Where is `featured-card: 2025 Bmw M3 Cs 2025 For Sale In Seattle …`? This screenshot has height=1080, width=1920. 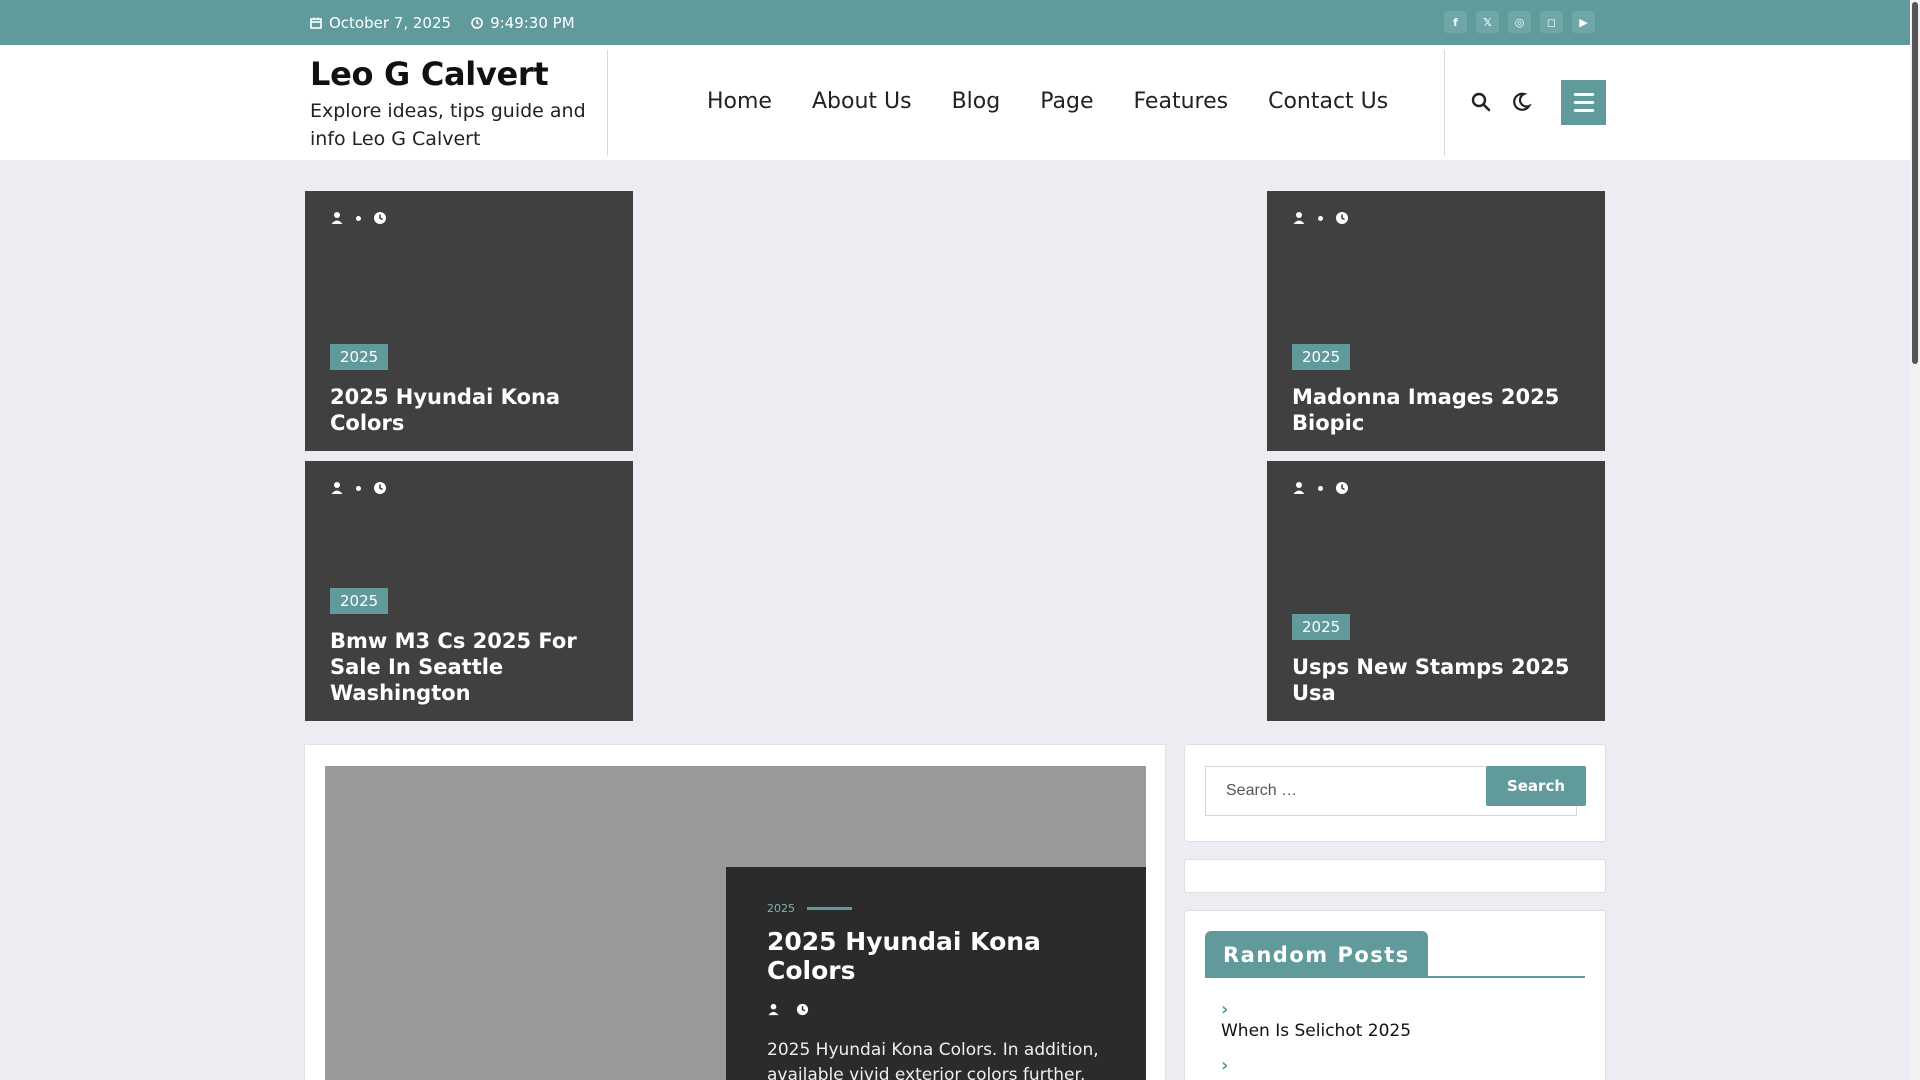
featured-card: 2025 Bmw M3 Cs 2025 For Sale In Seattle … is located at coordinates (469, 591).